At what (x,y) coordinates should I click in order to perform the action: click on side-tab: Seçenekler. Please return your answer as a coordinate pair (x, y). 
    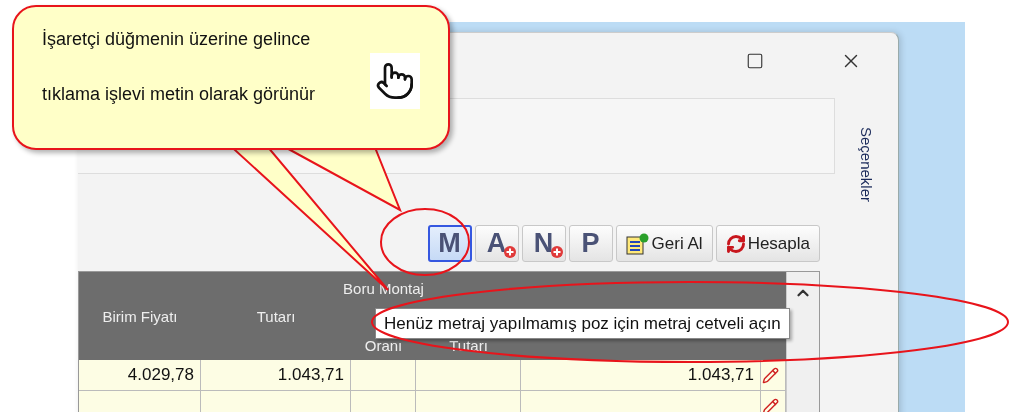
    Looking at the image, I should click on (866, 165).